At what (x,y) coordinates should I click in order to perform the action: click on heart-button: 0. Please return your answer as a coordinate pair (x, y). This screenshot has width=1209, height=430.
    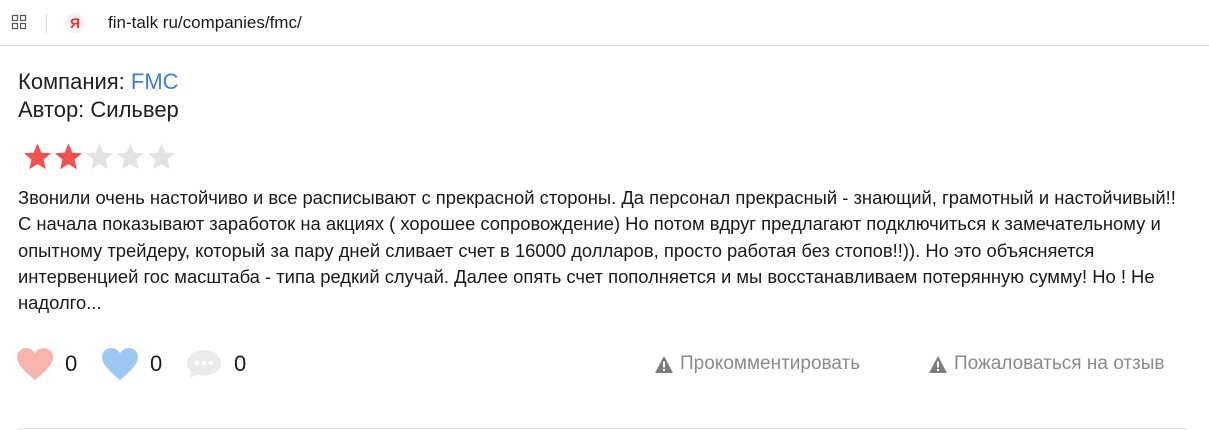
    Looking at the image, I should click on (131, 364).